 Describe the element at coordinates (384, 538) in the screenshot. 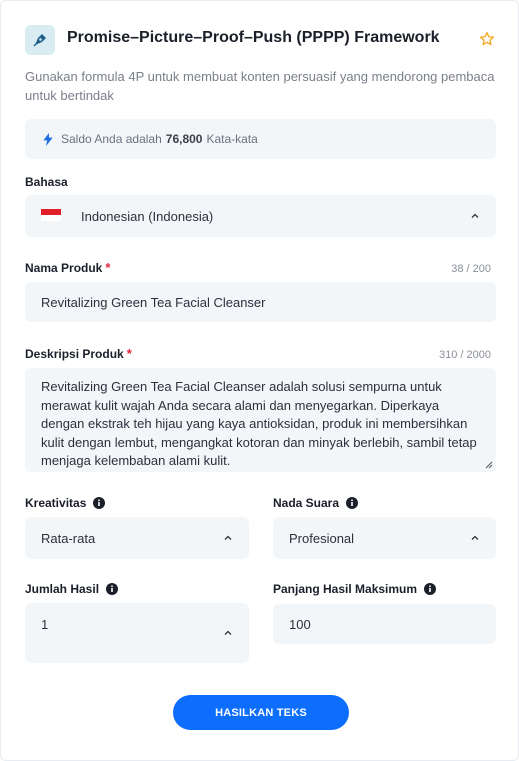

I see `tone-select: Profesional` at that location.